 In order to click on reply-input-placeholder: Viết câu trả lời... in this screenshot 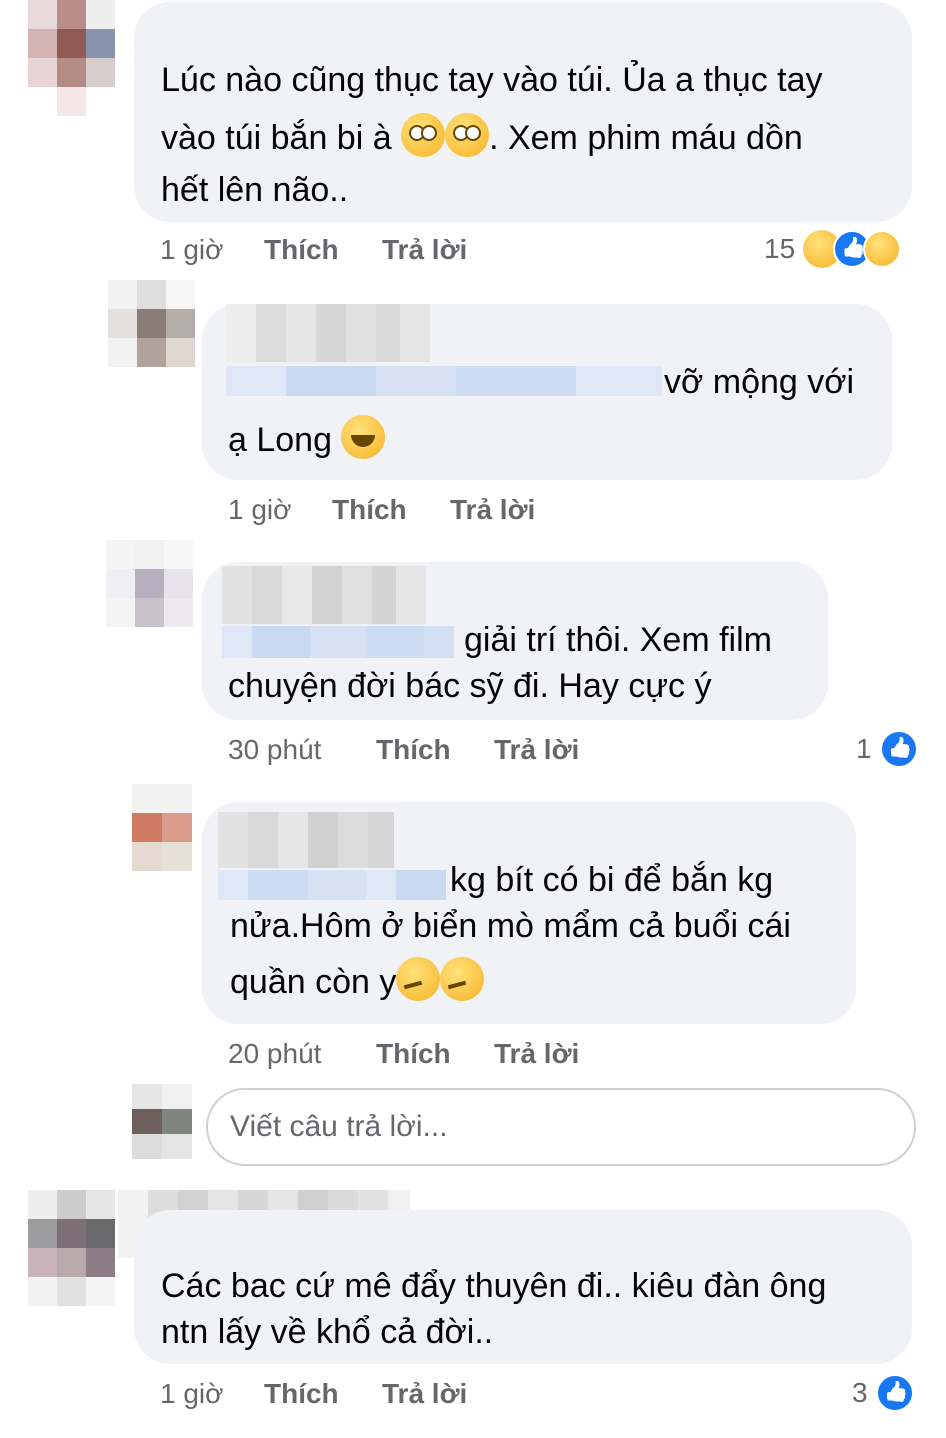, I will do `click(339, 1126)`.